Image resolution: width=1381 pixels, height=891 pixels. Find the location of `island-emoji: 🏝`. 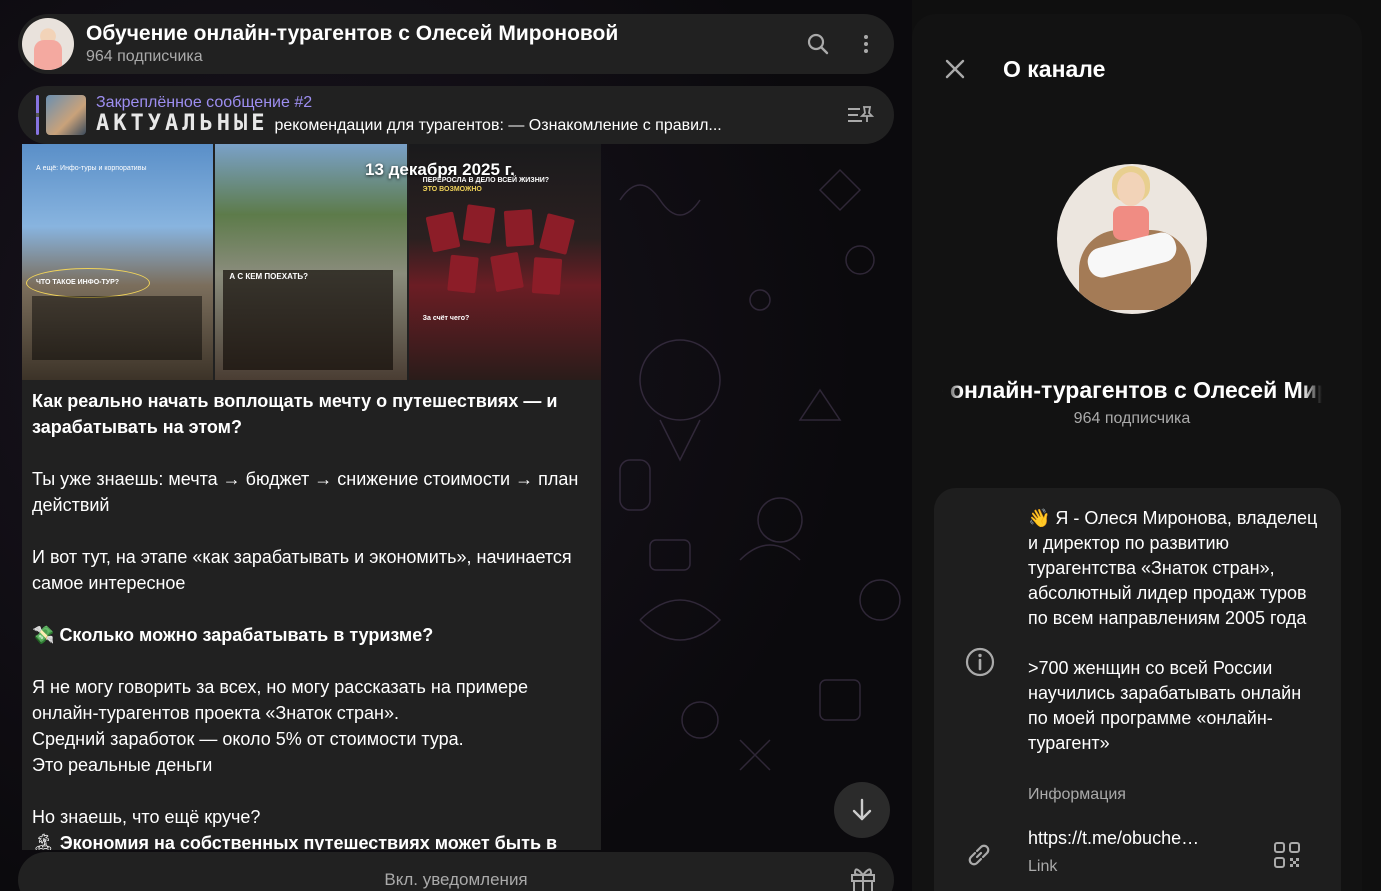

island-emoji: 🏝 is located at coordinates (43, 841).